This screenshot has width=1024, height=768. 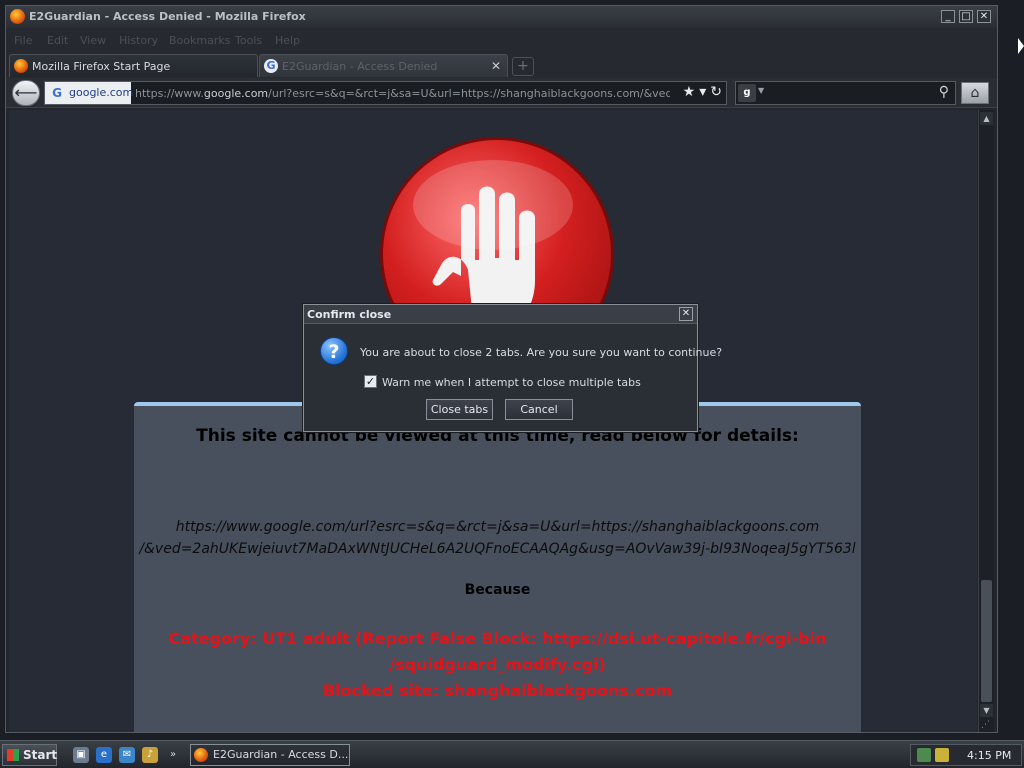 What do you see at coordinates (334, 351) in the screenshot?
I see `question-icon: ?` at bounding box center [334, 351].